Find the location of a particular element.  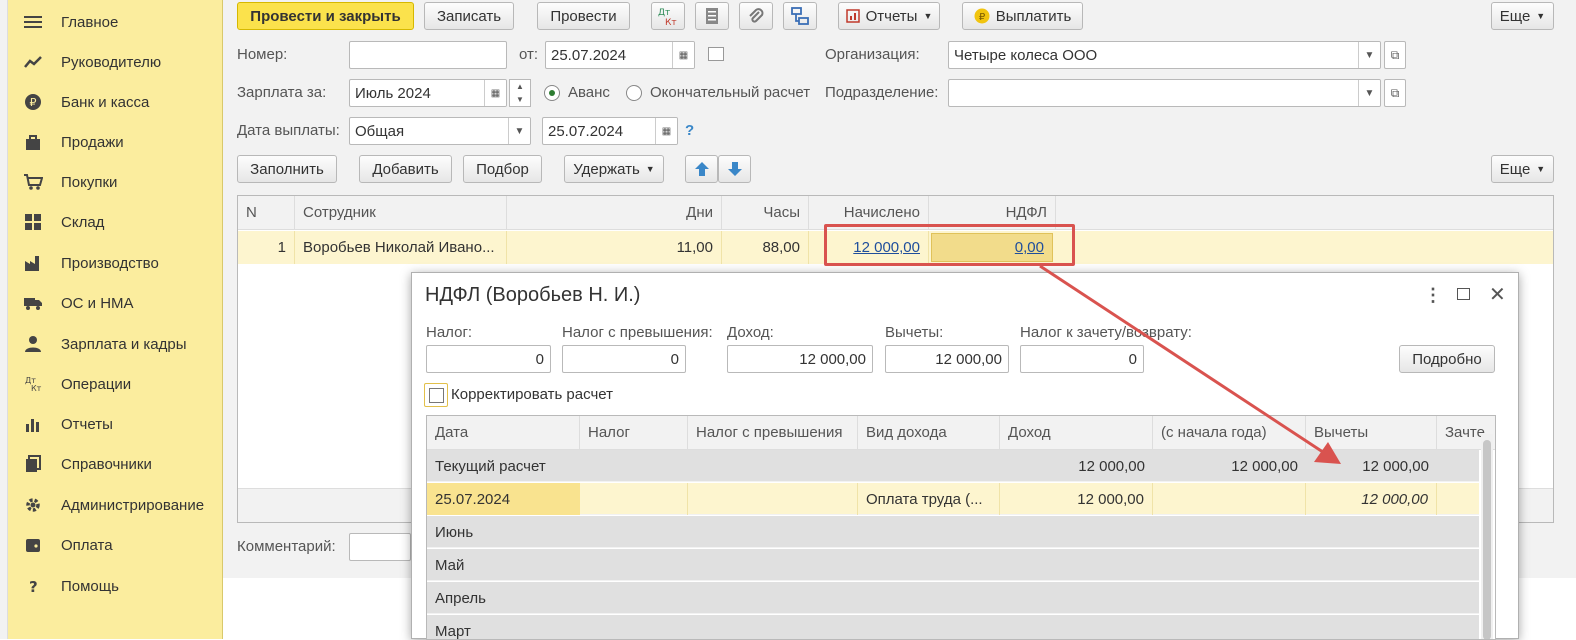

column-header-date: Дата is located at coordinates (503, 433).